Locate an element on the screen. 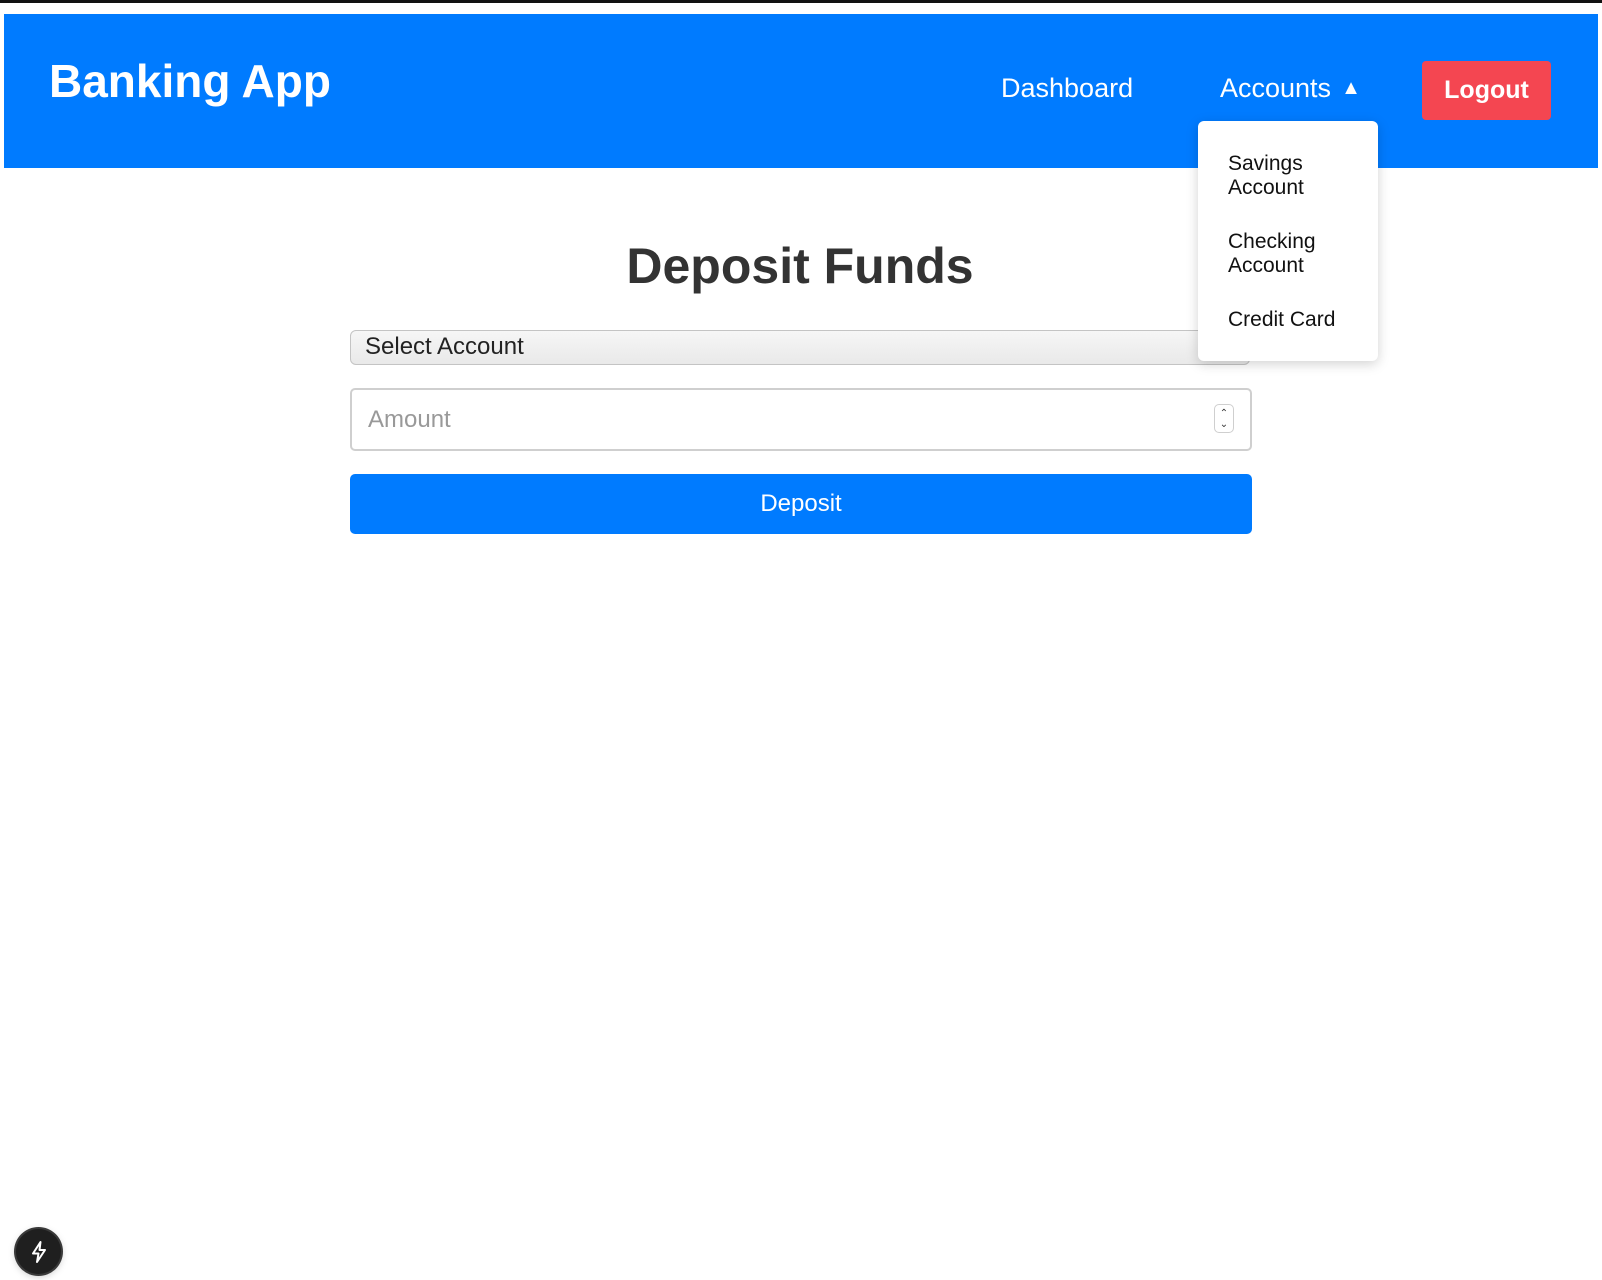 Image resolution: width=1602 pixels, height=1280 pixels. lightning-bolt-icon is located at coordinates (38, 1251).